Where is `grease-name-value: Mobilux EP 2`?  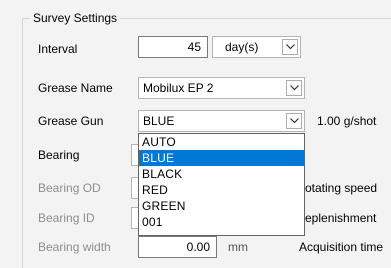
grease-name-value: Mobilux EP 2 is located at coordinates (178, 88).